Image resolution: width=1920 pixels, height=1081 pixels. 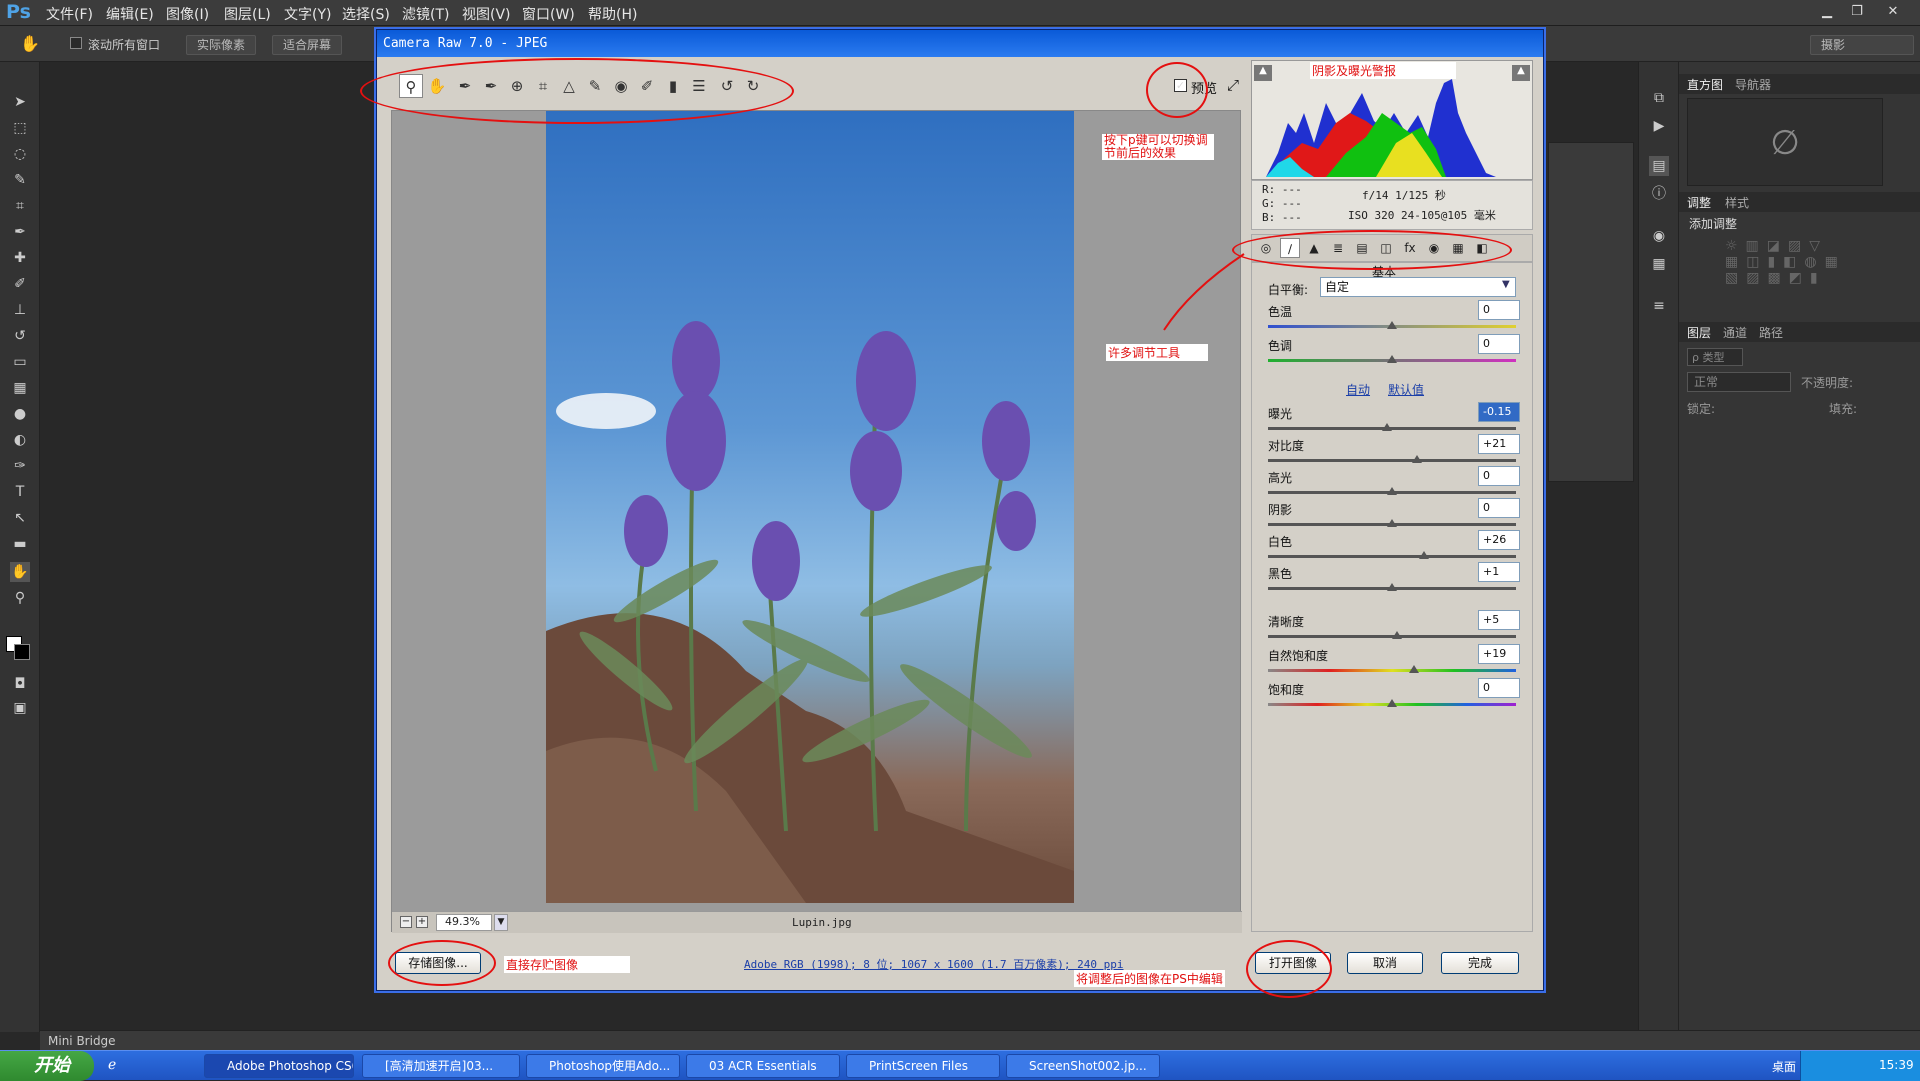 What do you see at coordinates (406, 922) in the screenshot?
I see `zoom-out-icon: −` at bounding box center [406, 922].